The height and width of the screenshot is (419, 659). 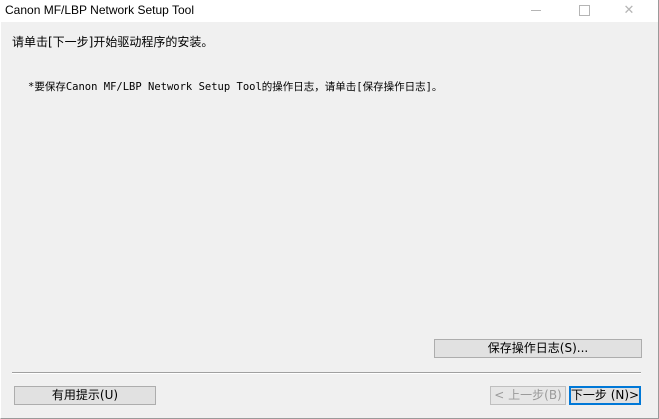 I want to click on instruction-text: 请单击[下一步]开始驱动程序的安装。, so click(x=113, y=42).